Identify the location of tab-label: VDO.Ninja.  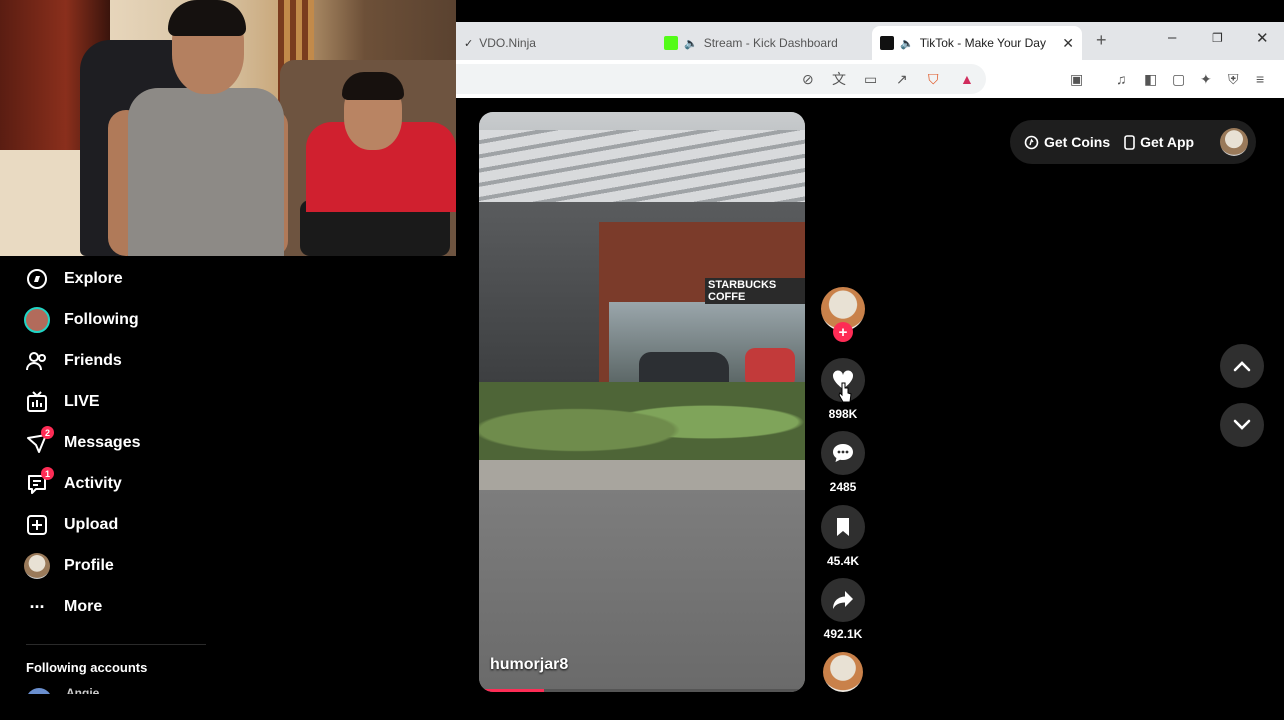
(507, 43).